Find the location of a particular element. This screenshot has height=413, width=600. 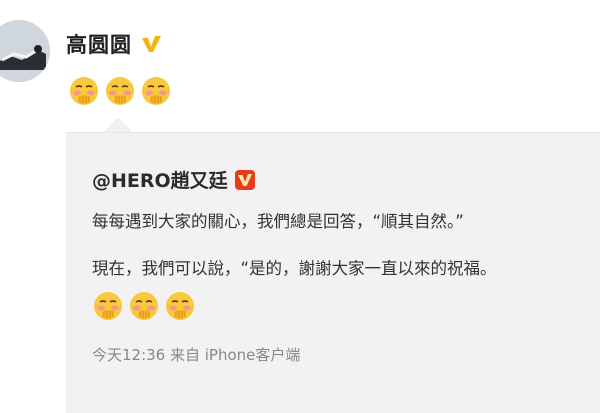

post-emoji-row is located at coordinates (120, 91).